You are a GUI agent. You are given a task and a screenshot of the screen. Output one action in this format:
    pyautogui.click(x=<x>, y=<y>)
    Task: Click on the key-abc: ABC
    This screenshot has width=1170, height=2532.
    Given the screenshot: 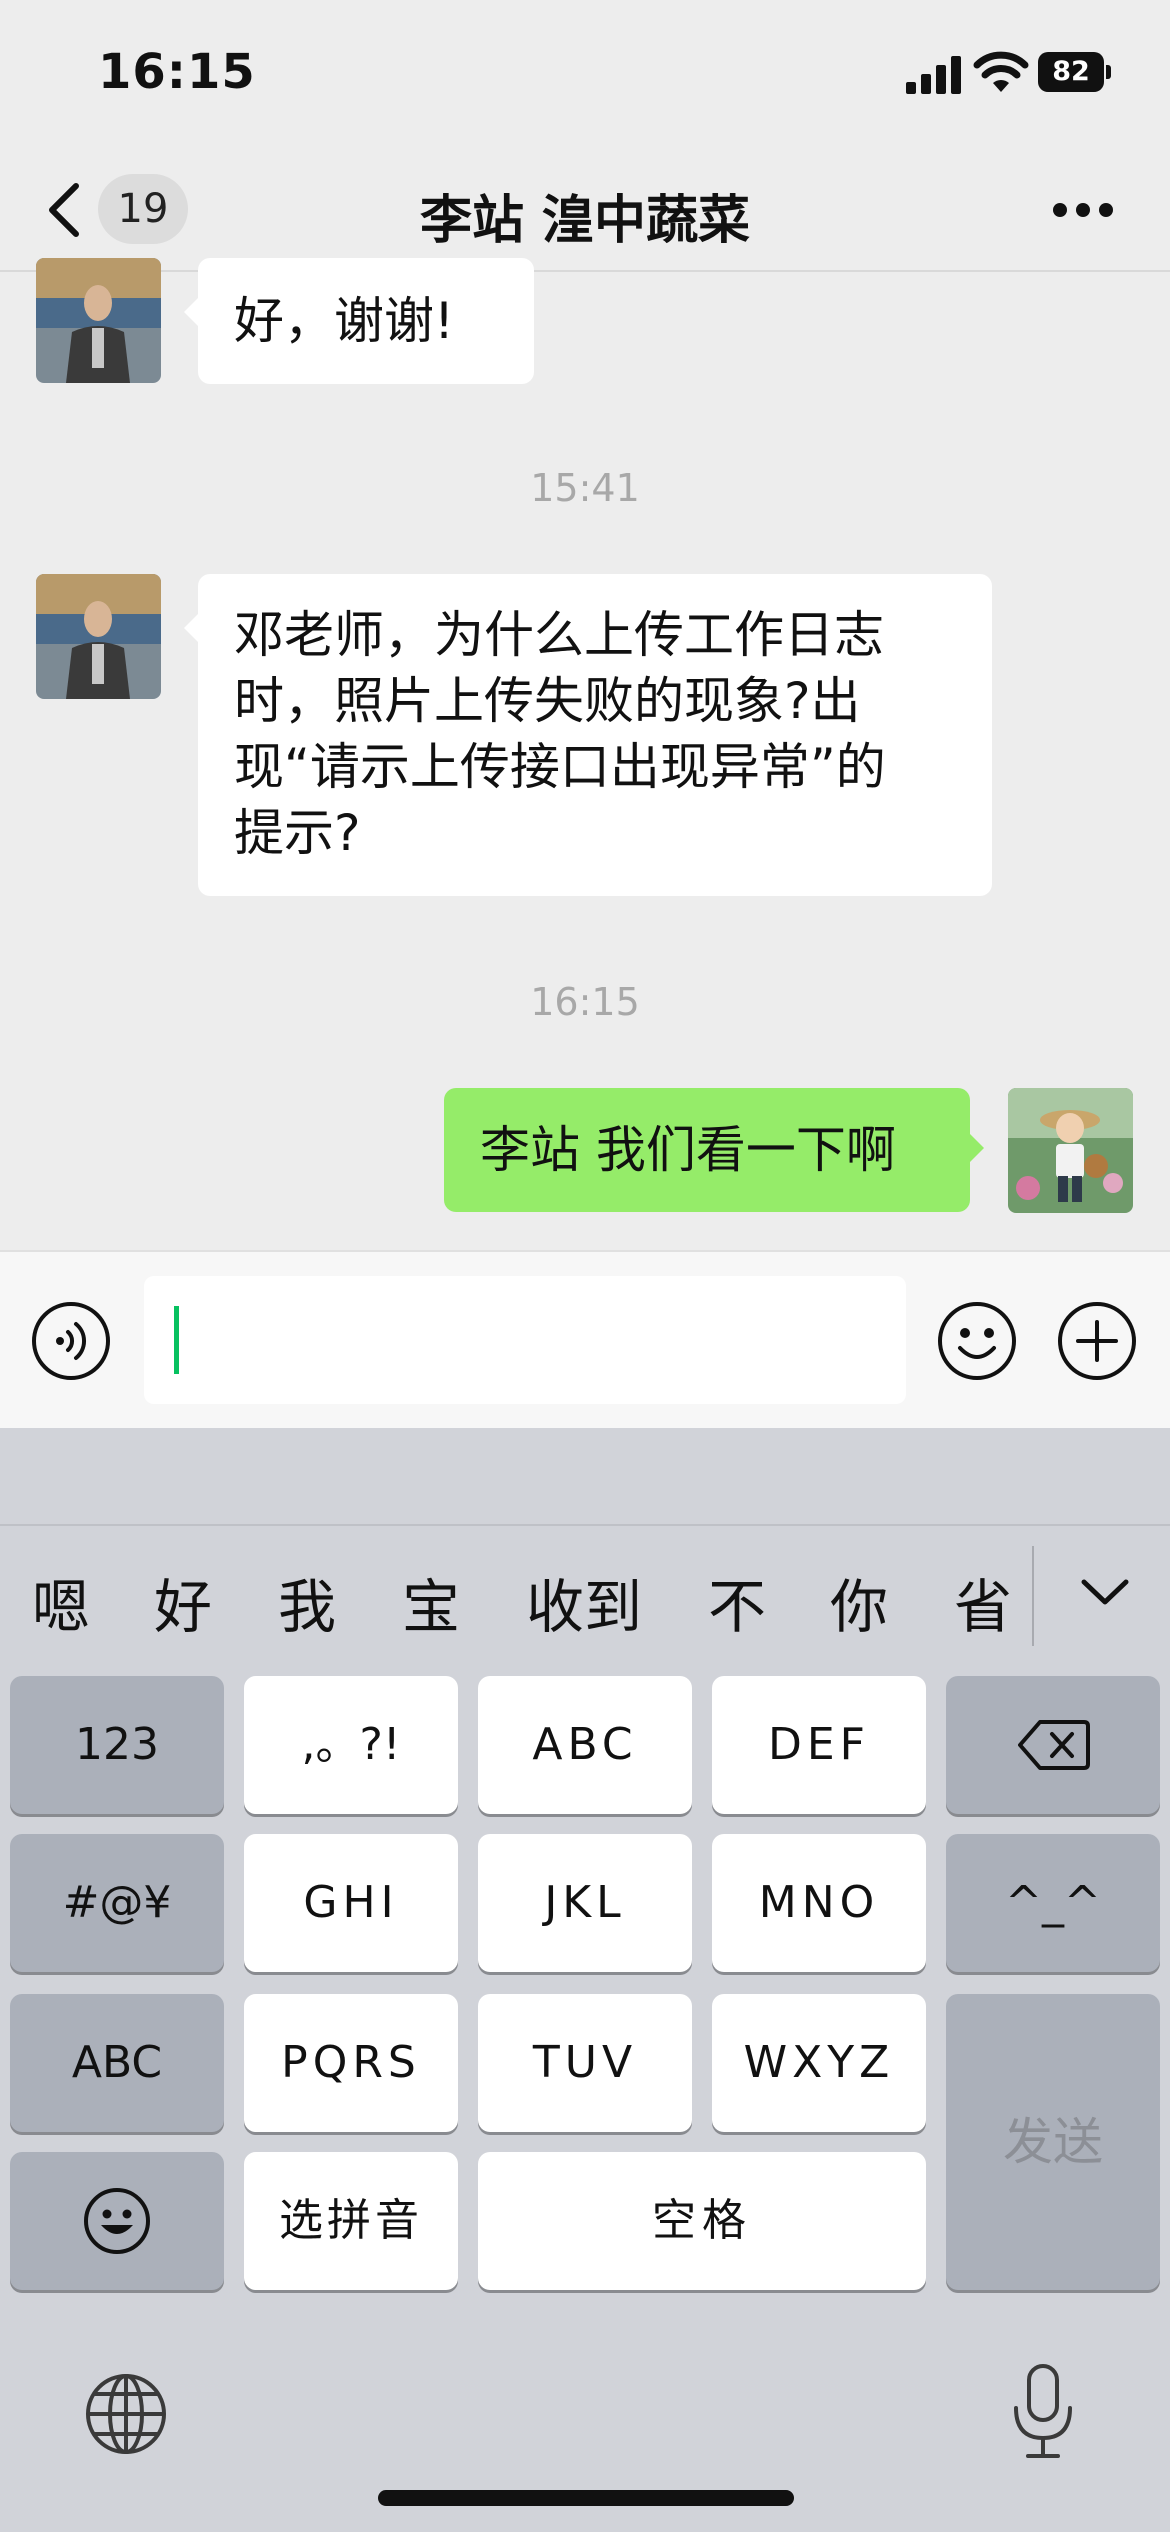 What is the action you would take?
    pyautogui.click(x=585, y=1745)
    